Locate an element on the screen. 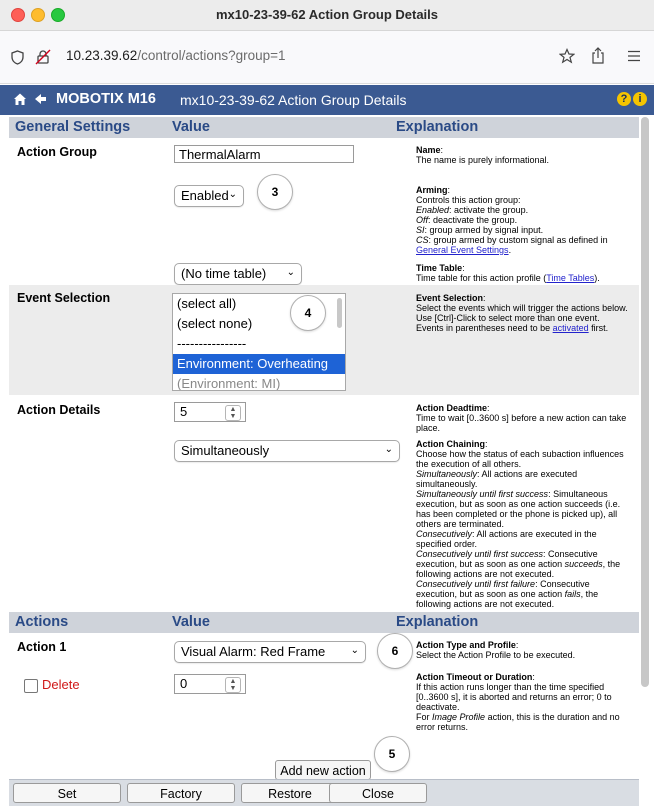 The image size is (654, 806). arming-expl-intro: Controls this action group: is located at coordinates (468, 200).